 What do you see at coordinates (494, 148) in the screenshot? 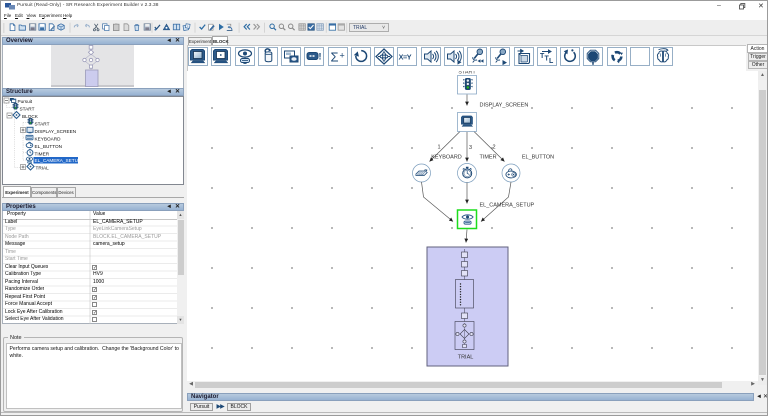
I see `svg-text: 2` at bounding box center [494, 148].